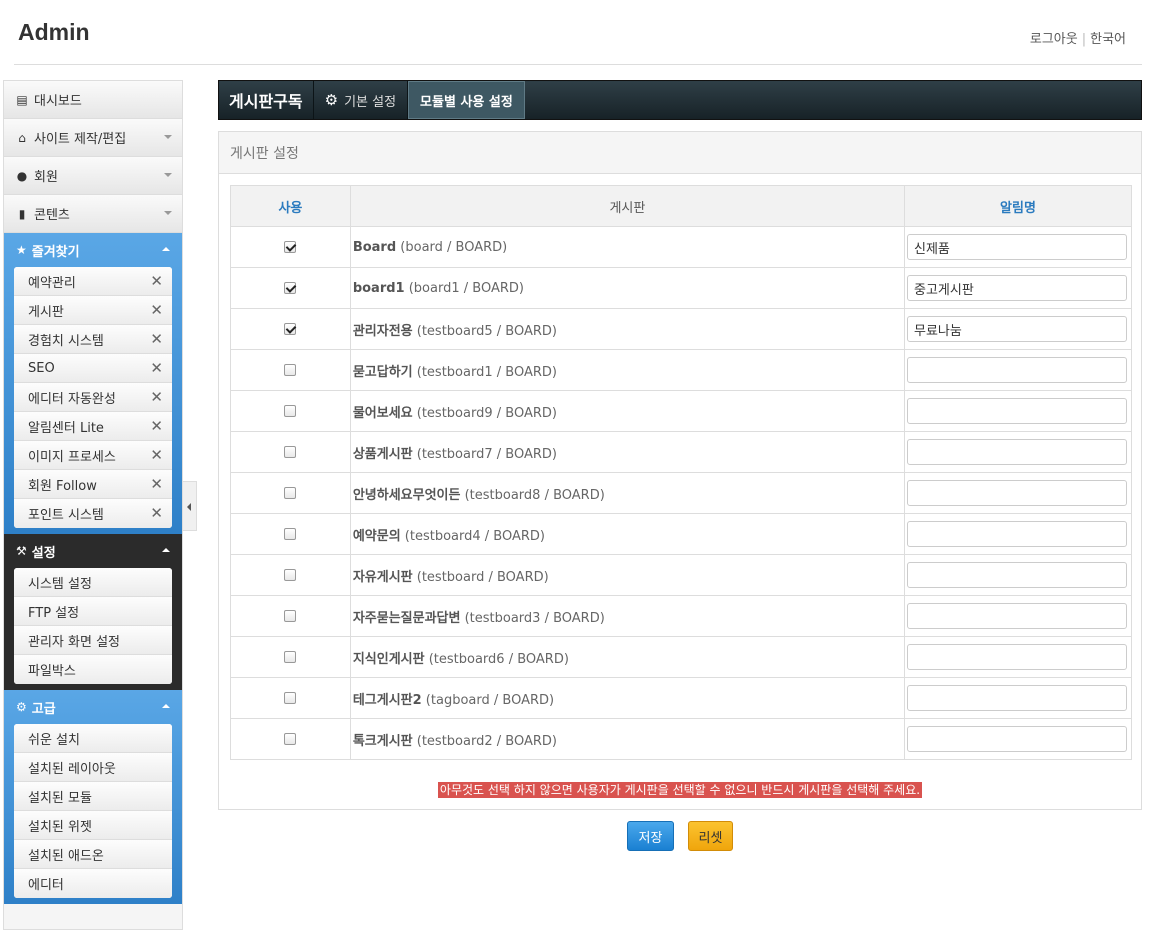  I want to click on favorite-item: 이미지 프로세스 ✕, so click(93, 455).